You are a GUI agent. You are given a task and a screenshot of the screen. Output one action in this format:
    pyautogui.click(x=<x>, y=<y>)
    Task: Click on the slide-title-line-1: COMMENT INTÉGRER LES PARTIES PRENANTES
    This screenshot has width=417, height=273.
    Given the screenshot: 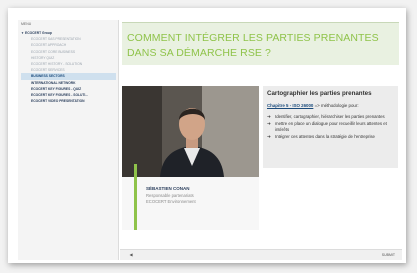 What is the action you would take?
    pyautogui.click(x=253, y=38)
    